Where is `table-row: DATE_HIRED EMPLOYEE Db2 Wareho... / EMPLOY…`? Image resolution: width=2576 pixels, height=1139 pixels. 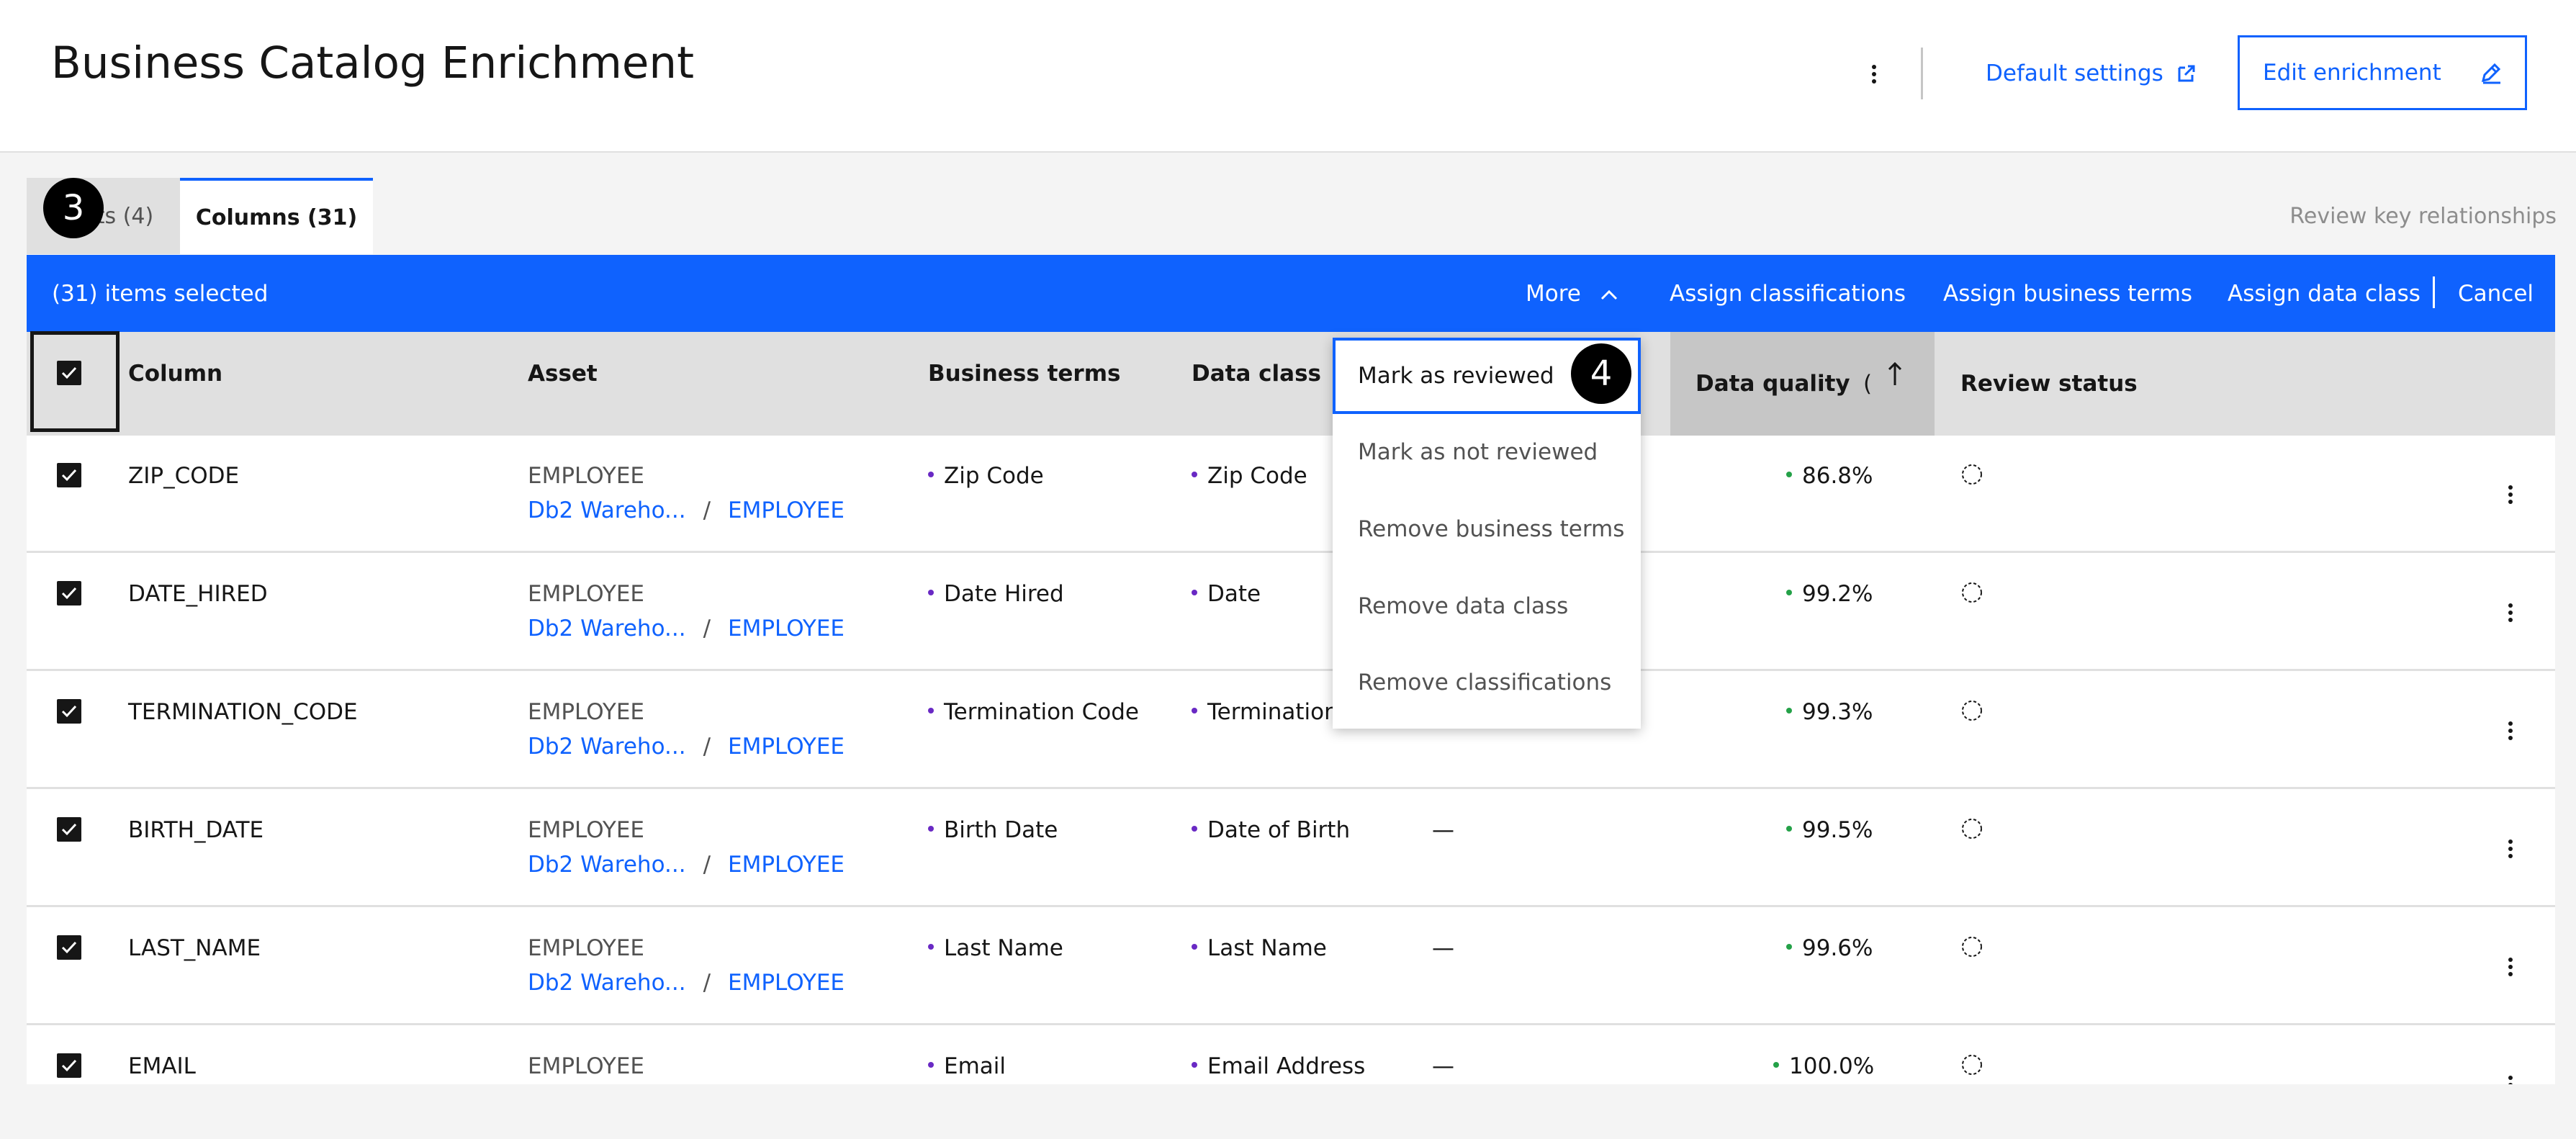
table-row: DATE_HIRED EMPLOYEE Db2 Wareho... / EMPLOY… is located at coordinates (1291, 612).